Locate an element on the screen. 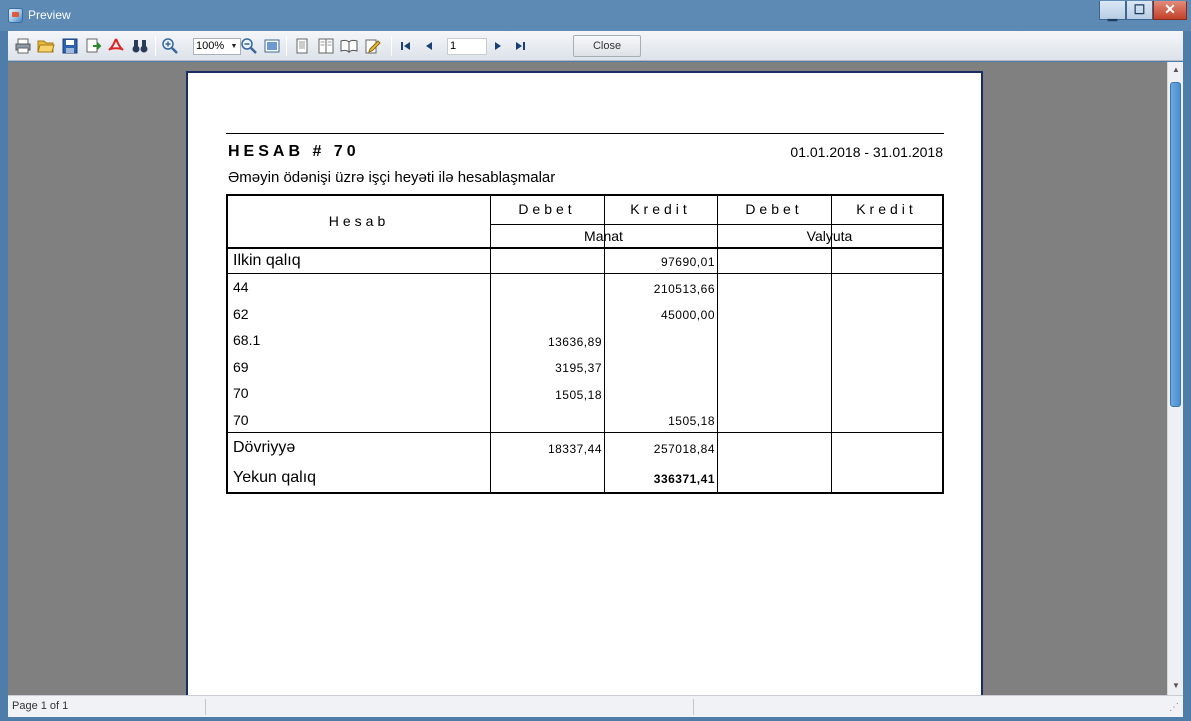 This screenshot has width=1191, height=721. zoom-select: 100% ▼ is located at coordinates (217, 46).